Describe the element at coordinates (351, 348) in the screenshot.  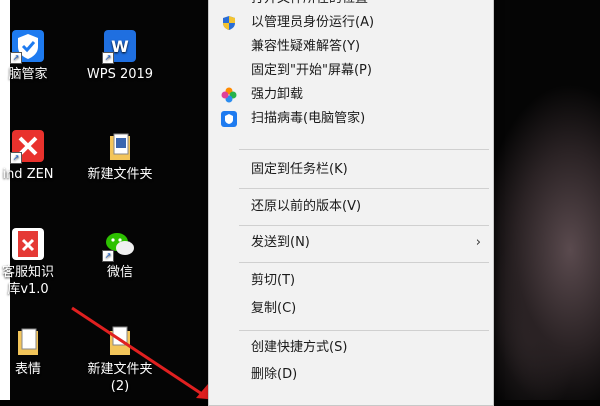
I see `menu-item-create-shortcut: 创建快捷方式(S)` at that location.